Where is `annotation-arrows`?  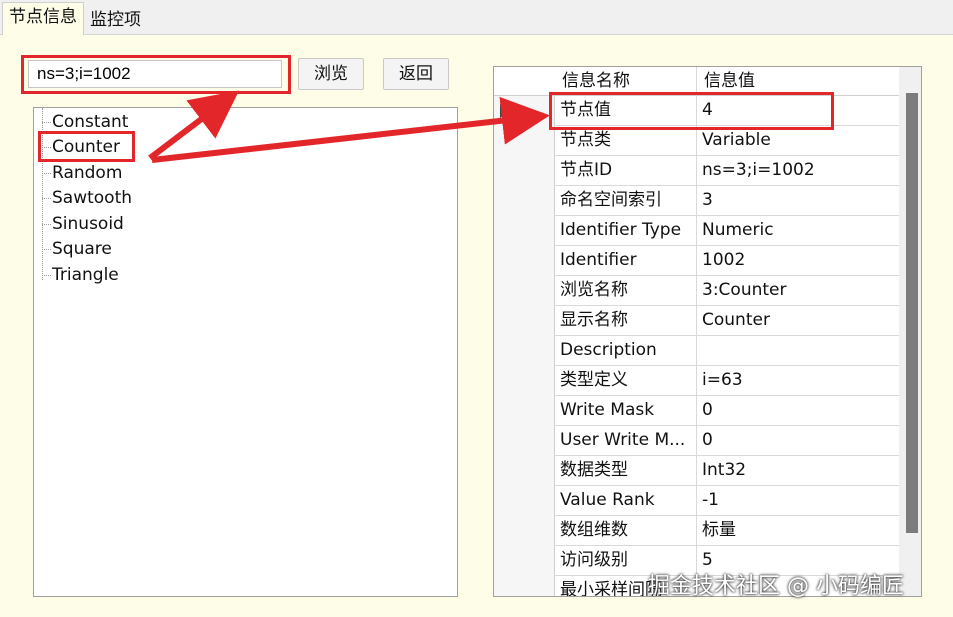 annotation-arrows is located at coordinates (349, 126).